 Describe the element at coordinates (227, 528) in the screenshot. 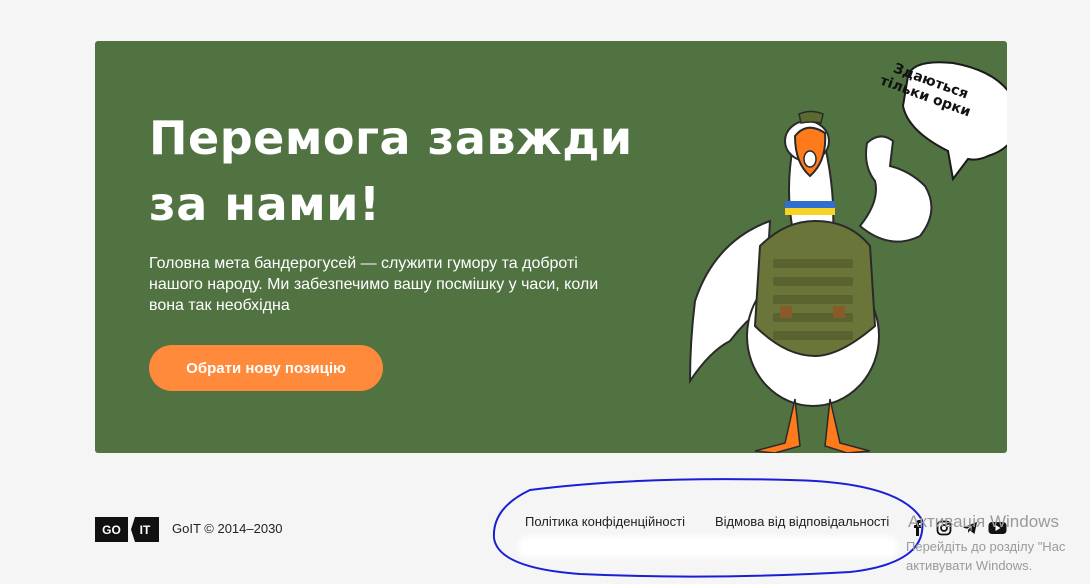

I see `copyright-text: GoIT © 2014–2030` at that location.